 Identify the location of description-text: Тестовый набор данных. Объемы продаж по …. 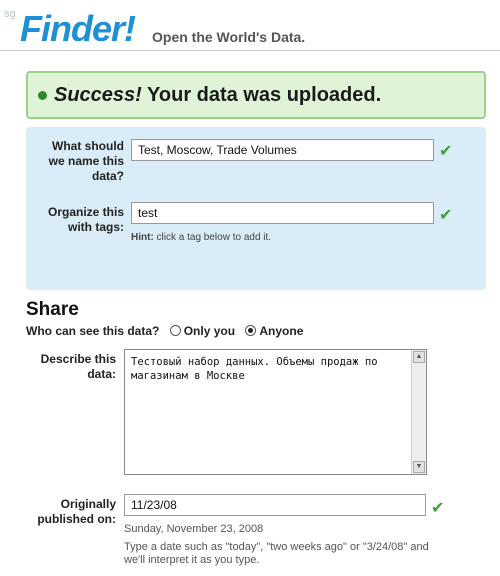
(266, 369).